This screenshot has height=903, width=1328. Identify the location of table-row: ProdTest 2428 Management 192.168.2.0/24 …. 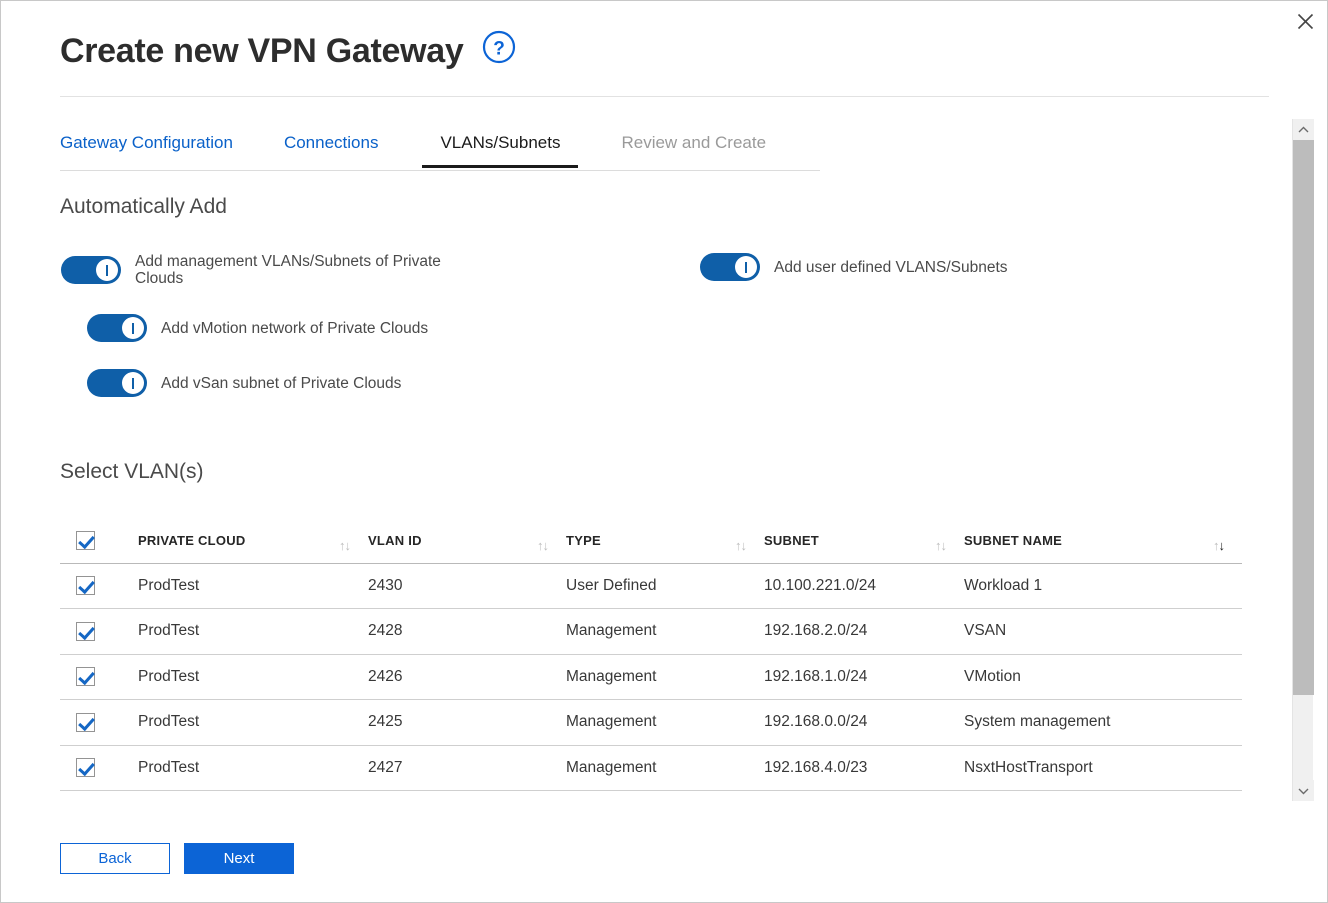
(651, 631).